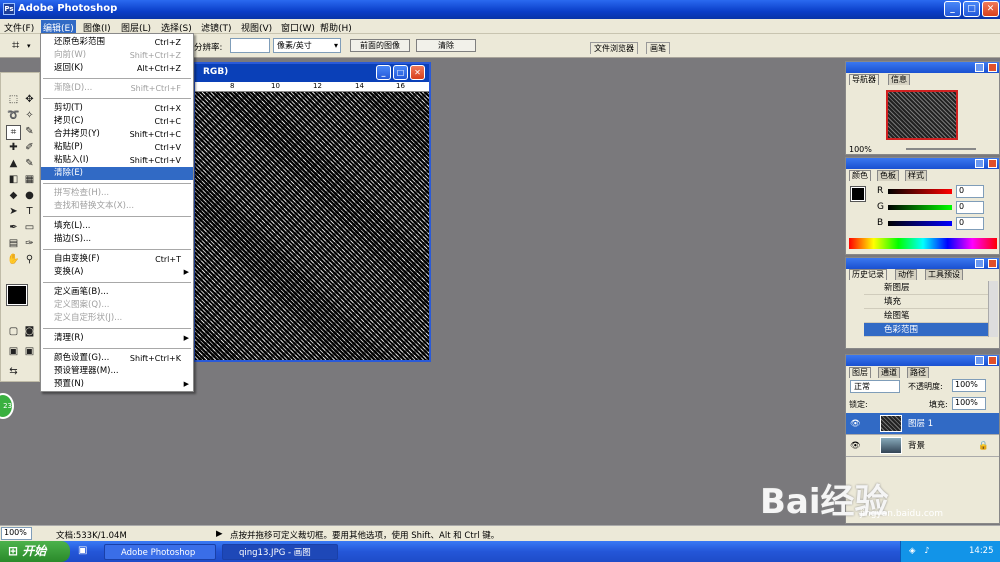 The height and width of the screenshot is (562, 1000). Describe the element at coordinates (298, 27) in the screenshot. I see `menu-window: 窗口(W)` at that location.